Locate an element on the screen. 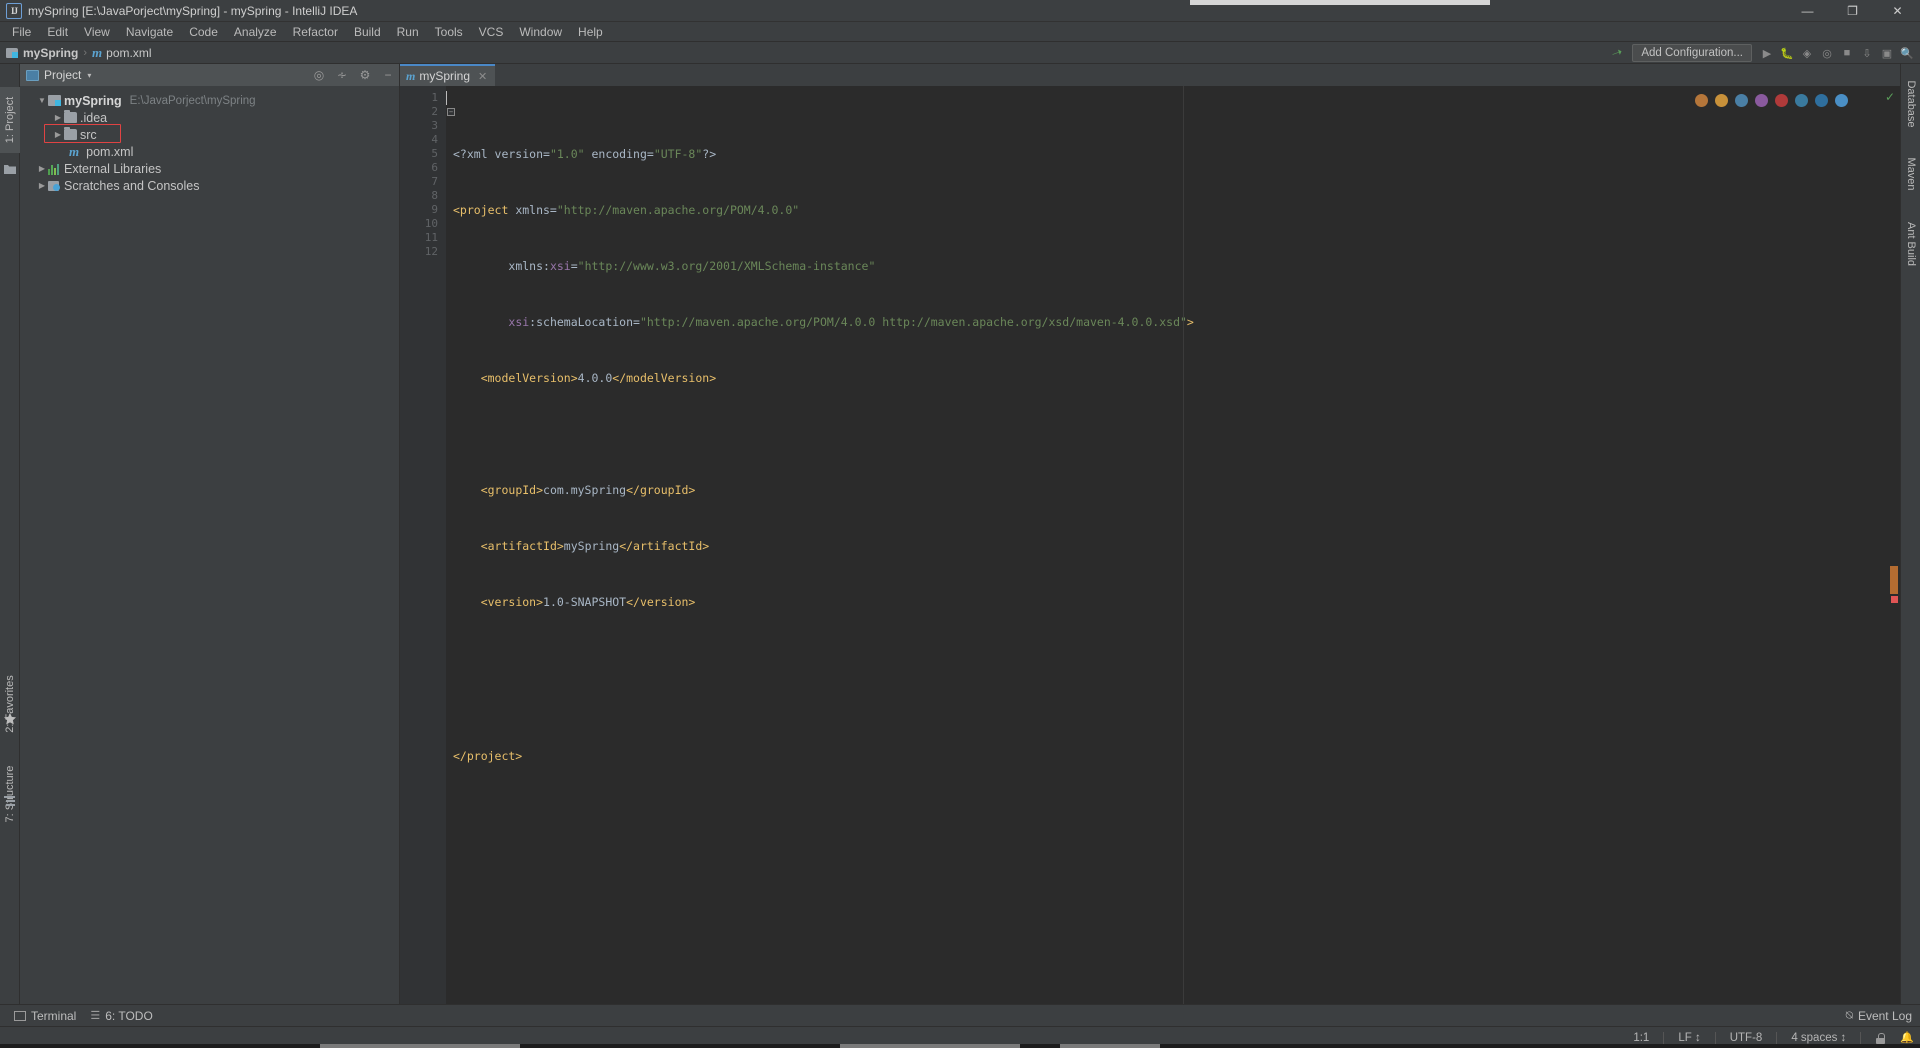 This screenshot has height=1048, width=1920. notifications-icon: 🔔 is located at coordinates (1907, 1037).